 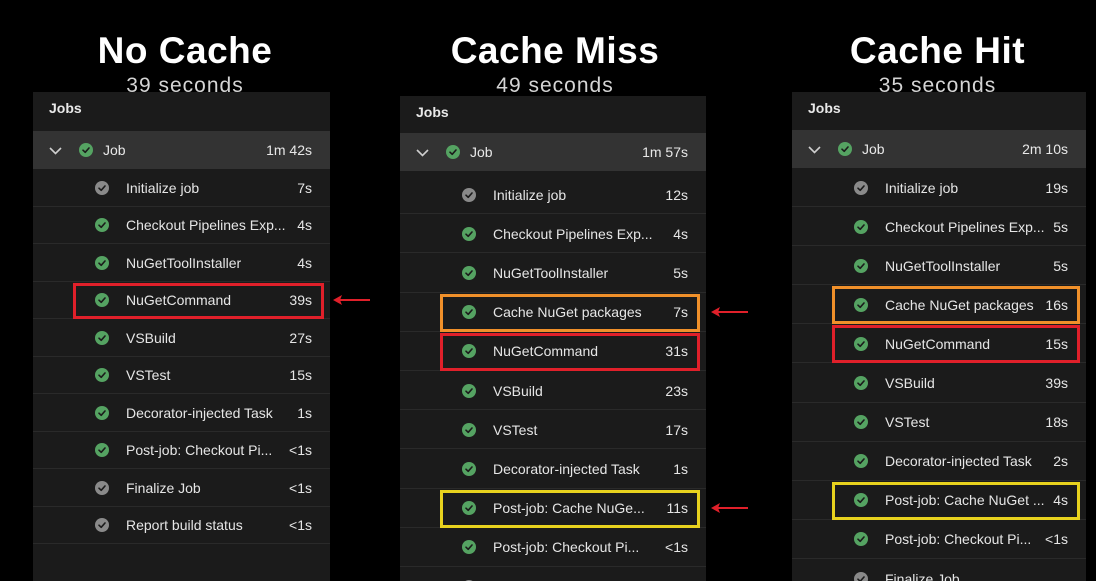 I want to click on task-row: Post-job: Cache NuGet ... 4s, so click(x=939, y=500).